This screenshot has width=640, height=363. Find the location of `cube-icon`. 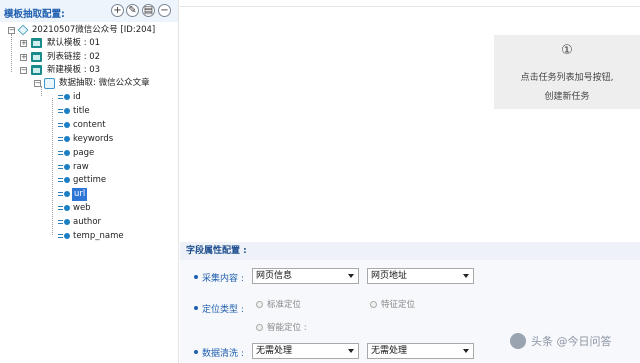

cube-icon is located at coordinates (23, 30).